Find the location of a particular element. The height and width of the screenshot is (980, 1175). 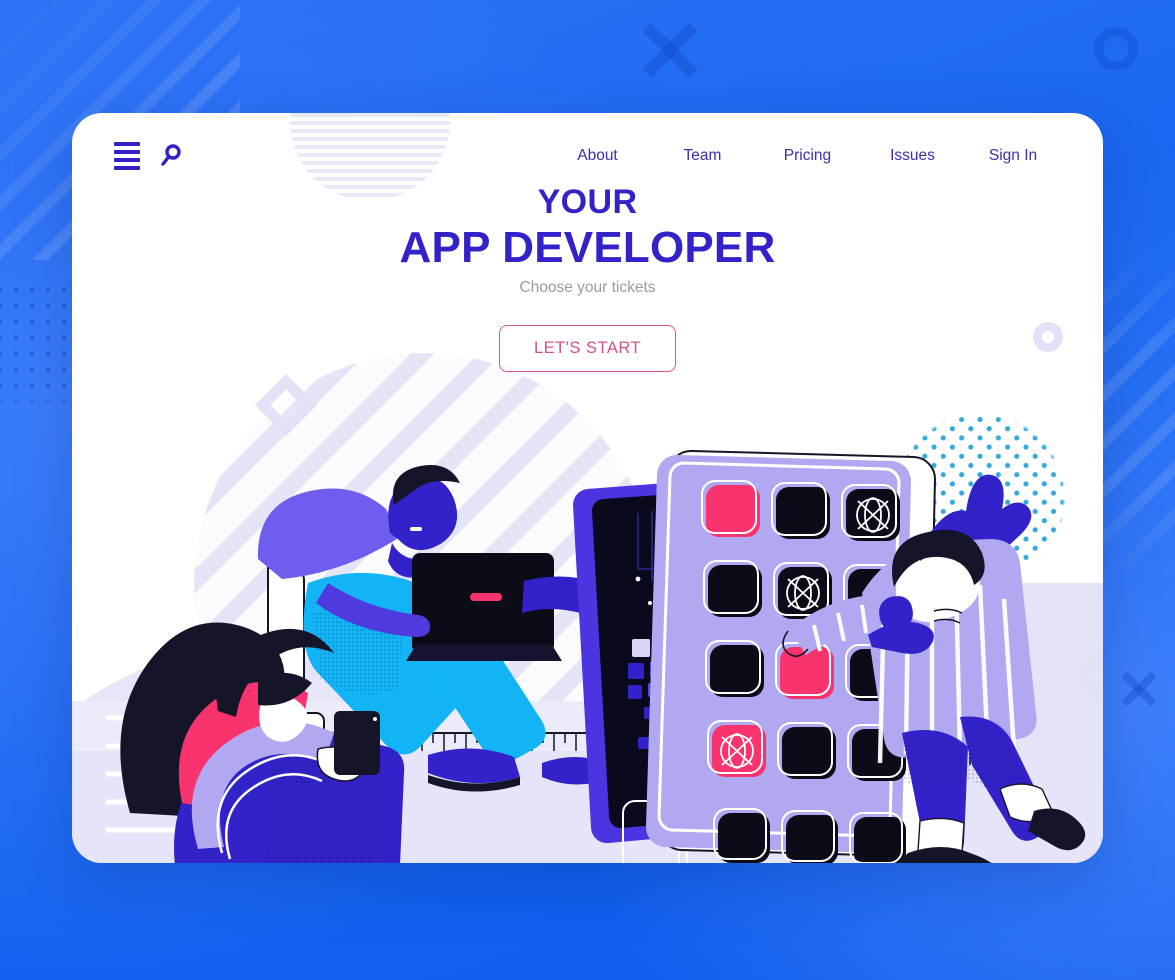

header-left-icons is located at coordinates (147, 156).